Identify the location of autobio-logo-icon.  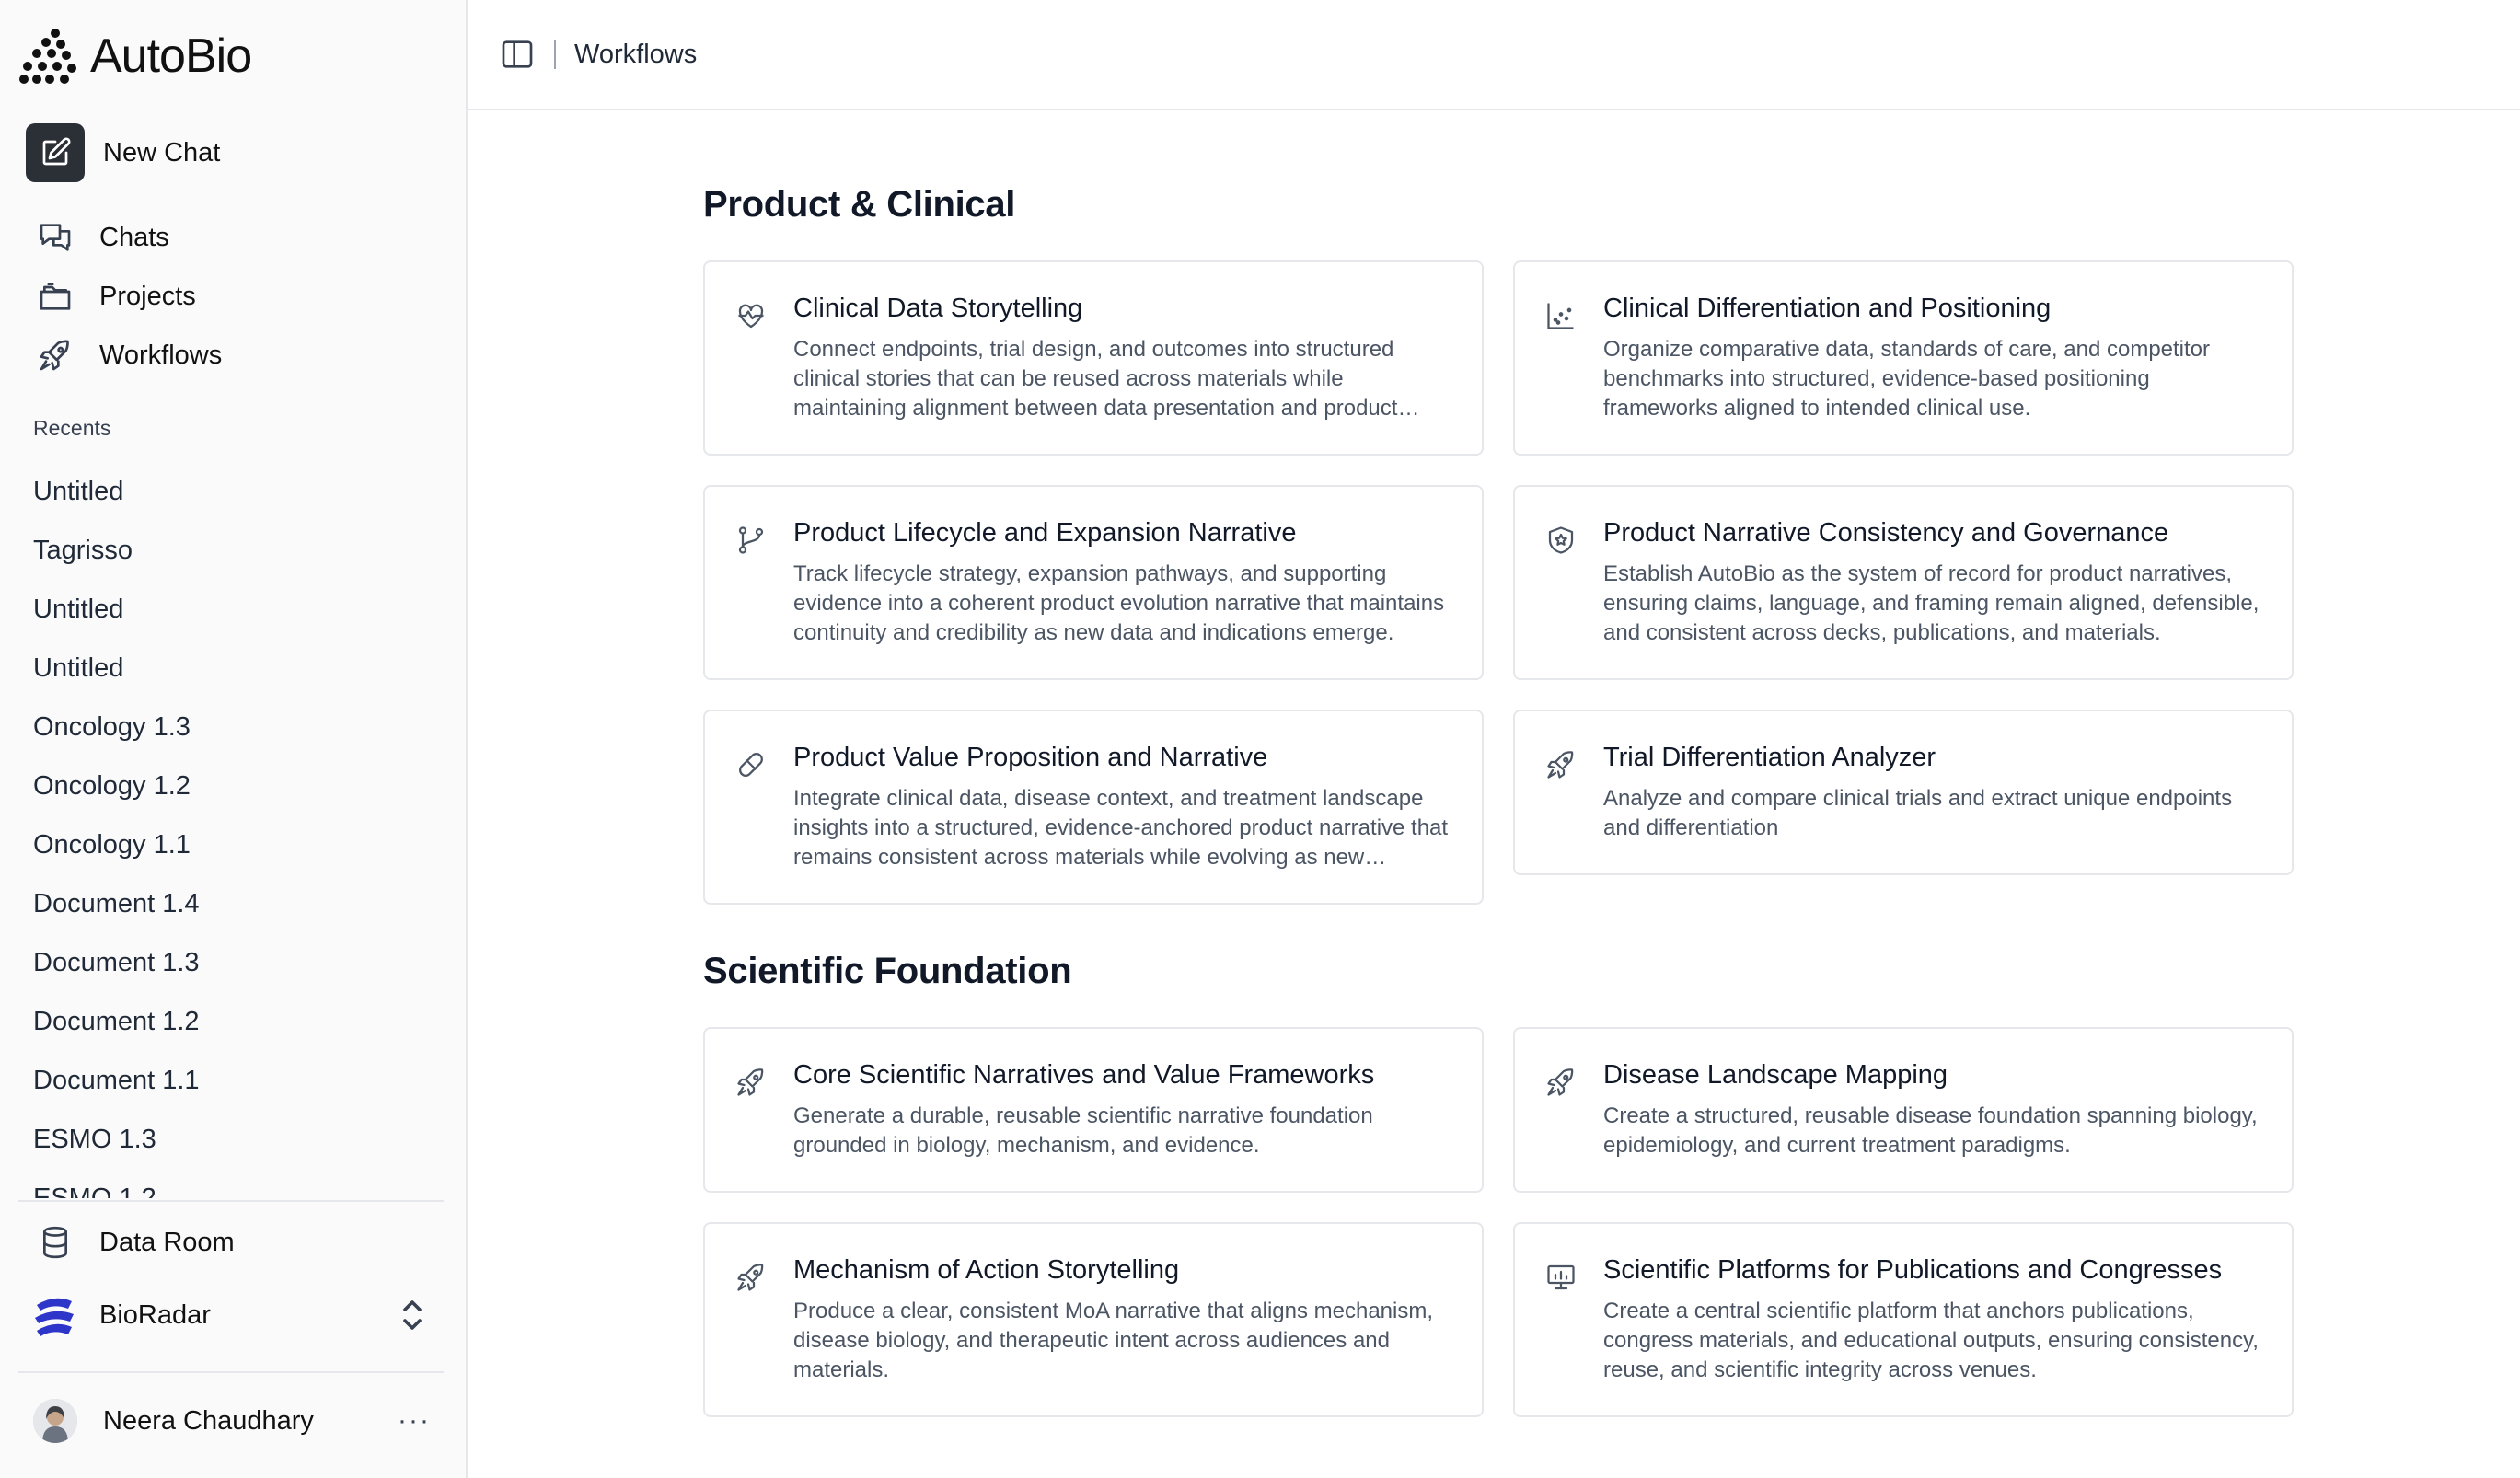
(47, 56).